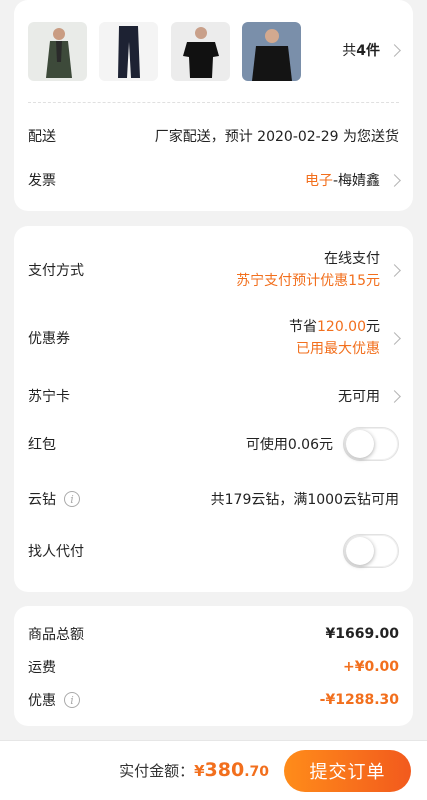  What do you see at coordinates (42, 700) in the screenshot?
I see `discount-label: 优惠` at bounding box center [42, 700].